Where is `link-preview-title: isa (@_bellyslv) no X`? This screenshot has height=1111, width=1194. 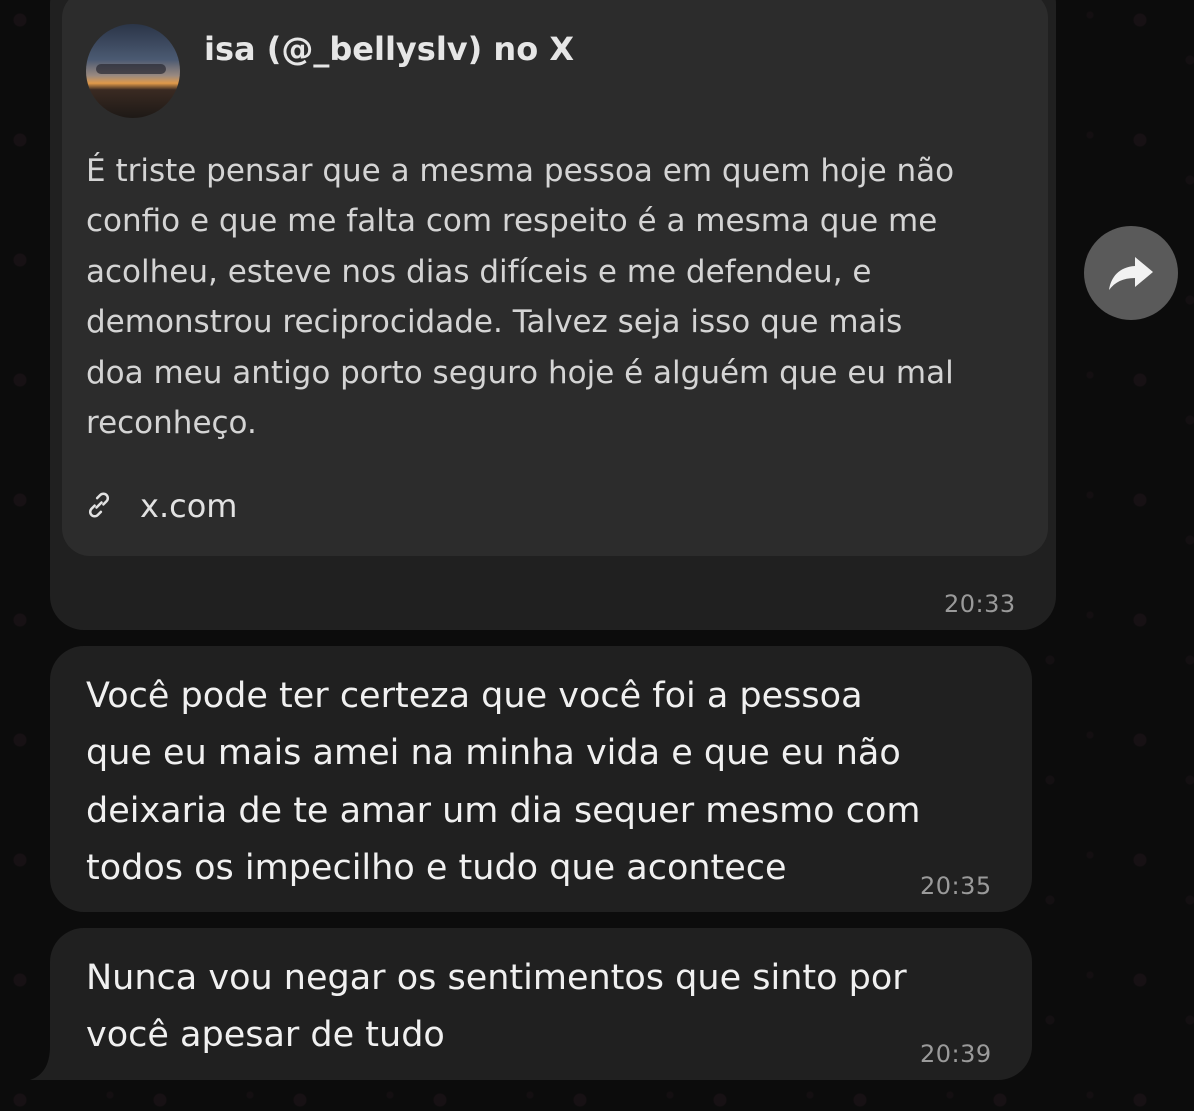 link-preview-title: isa (@_bellyslv) no X is located at coordinates (389, 49).